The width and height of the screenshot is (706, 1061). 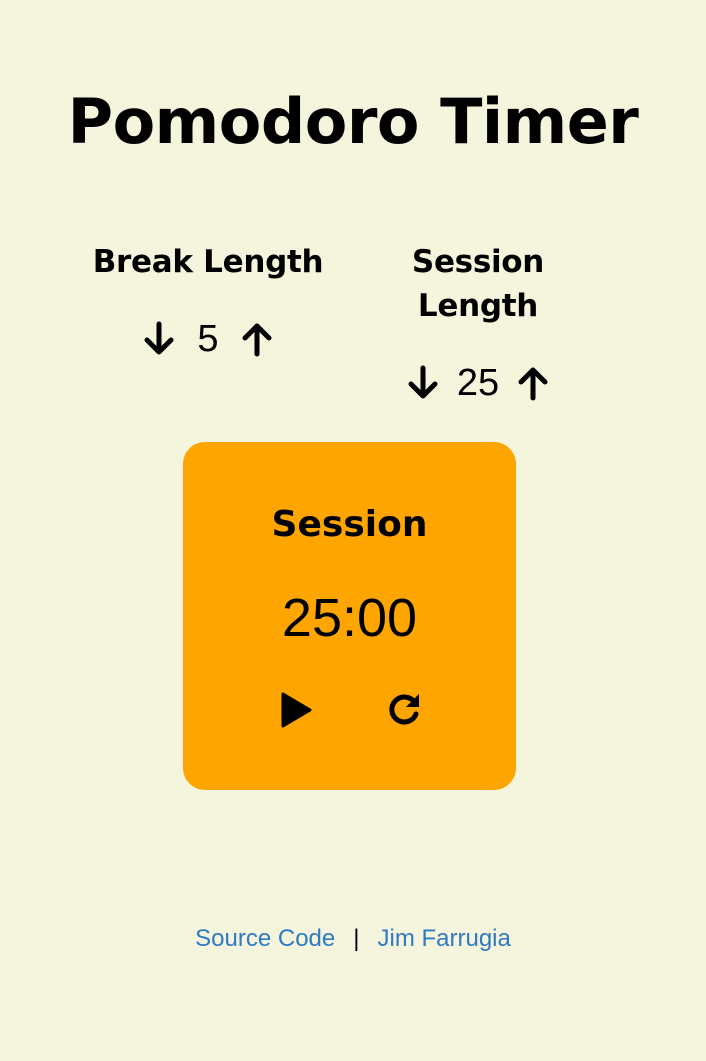 I want to click on session-length-value: 25, so click(x=478, y=383).